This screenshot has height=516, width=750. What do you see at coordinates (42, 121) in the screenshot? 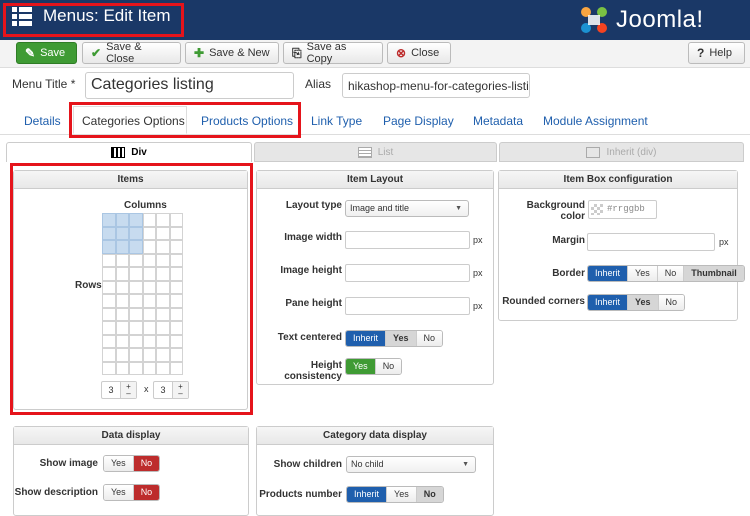
I see `tab-details: Details` at bounding box center [42, 121].